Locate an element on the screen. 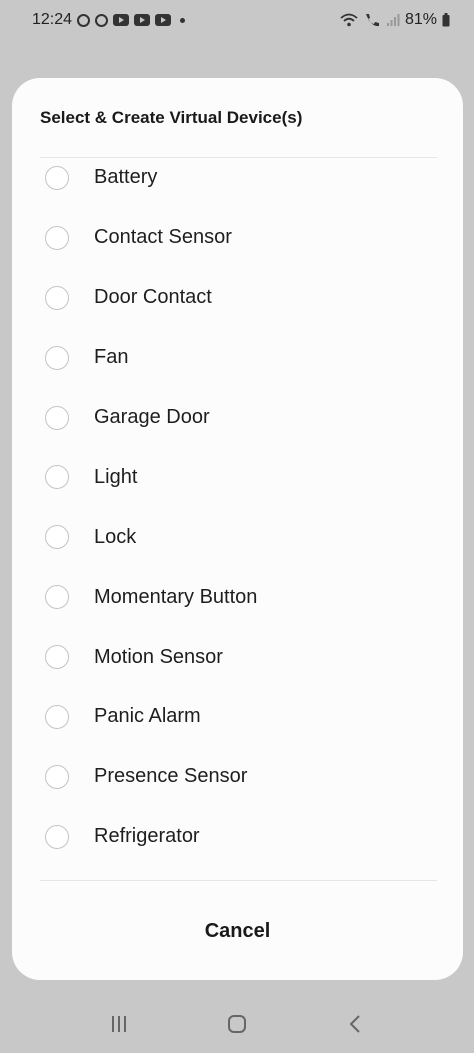  option-contact-sensor: Contact Sensor is located at coordinates (238, 238).